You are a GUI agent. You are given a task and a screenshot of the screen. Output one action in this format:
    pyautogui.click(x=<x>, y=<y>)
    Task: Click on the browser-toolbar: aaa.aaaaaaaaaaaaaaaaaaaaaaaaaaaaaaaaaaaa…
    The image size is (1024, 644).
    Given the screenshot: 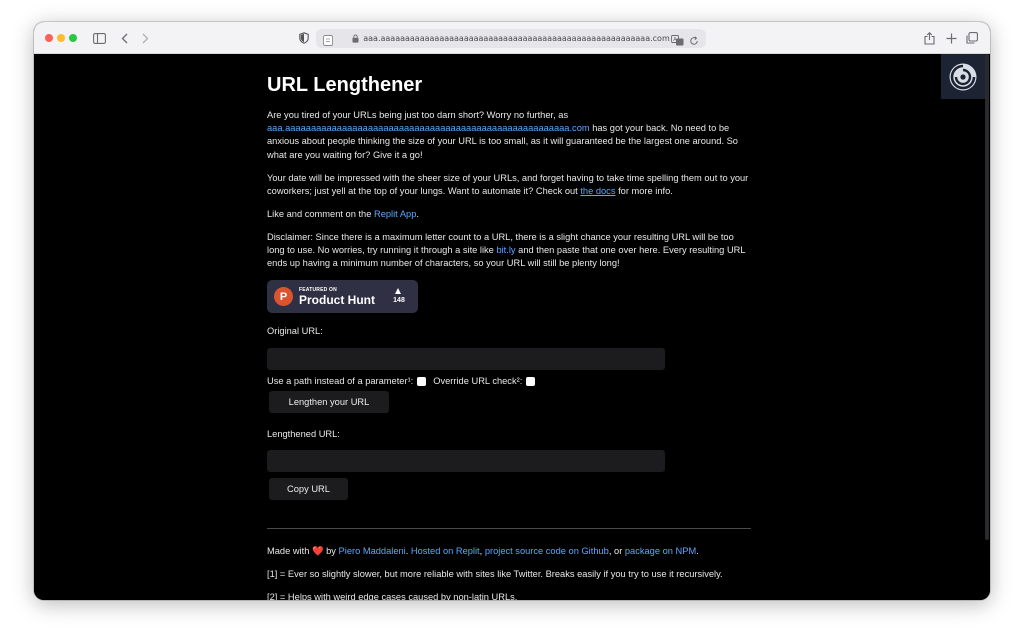 What is the action you would take?
    pyautogui.click(x=512, y=38)
    